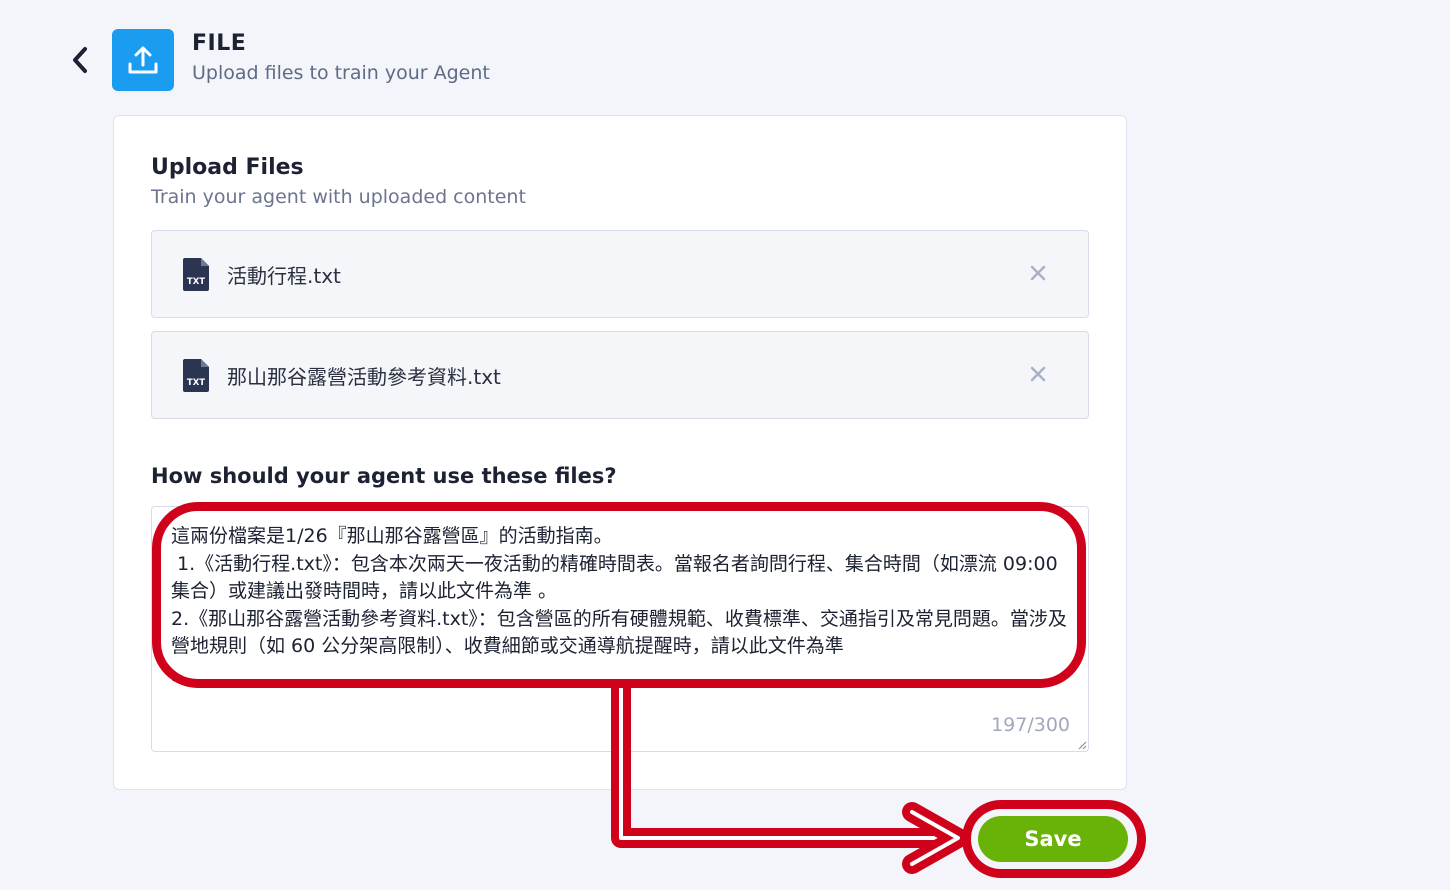 Image resolution: width=1450 pixels, height=890 pixels. I want to click on upload-icon-tile, so click(143, 60).